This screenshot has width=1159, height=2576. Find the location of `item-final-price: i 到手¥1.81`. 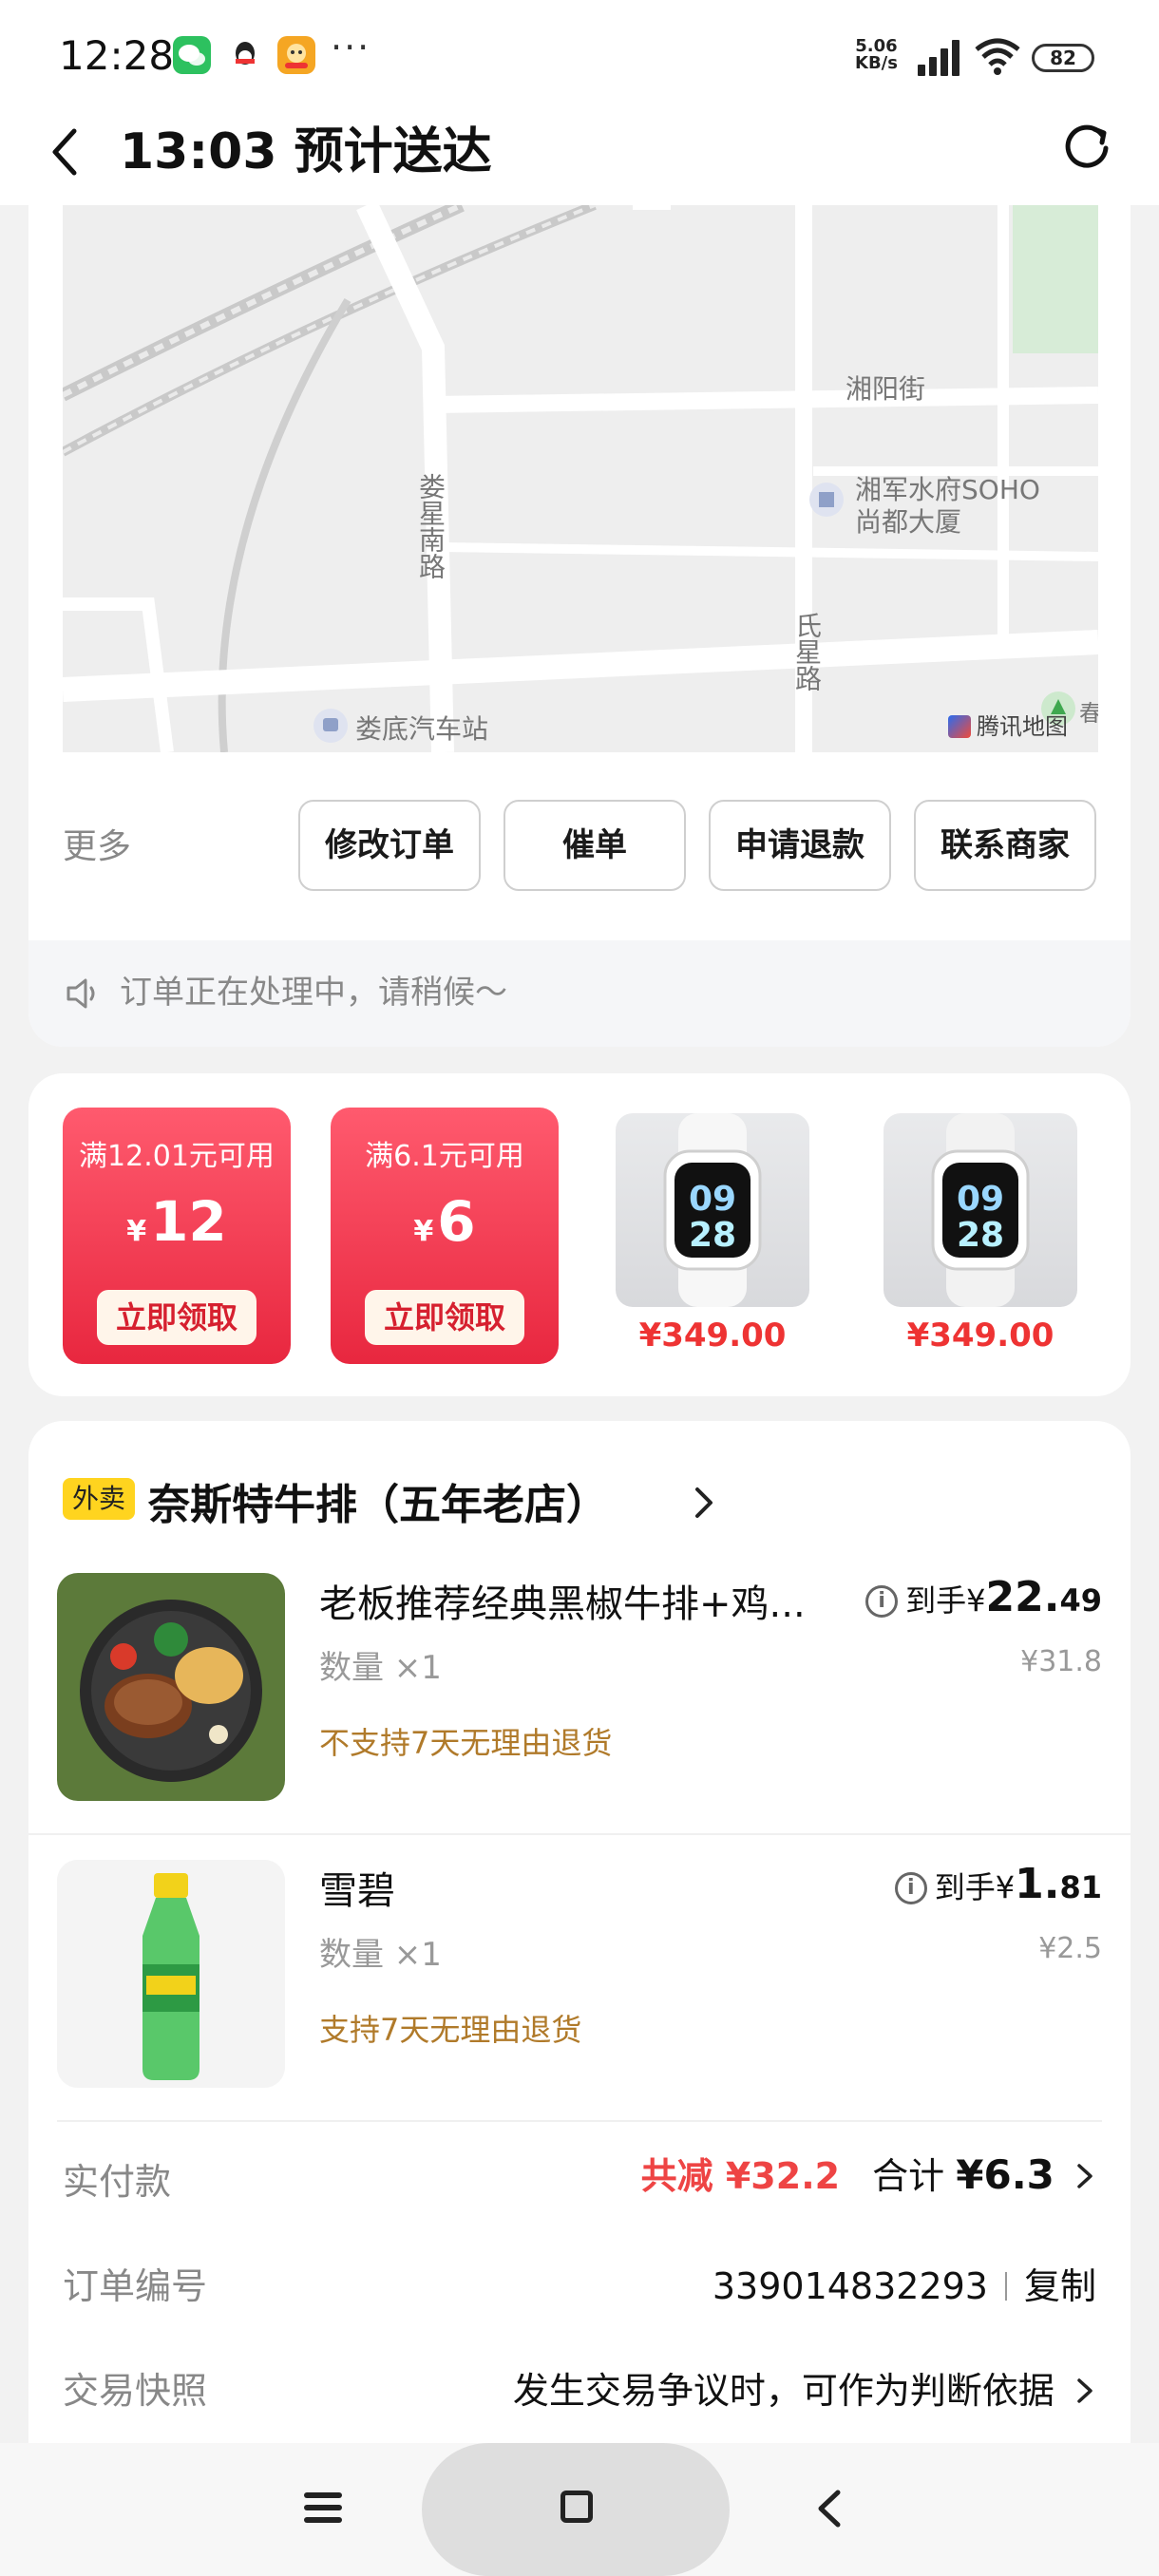

item-final-price: i 到手¥1.81 is located at coordinates (998, 1884).